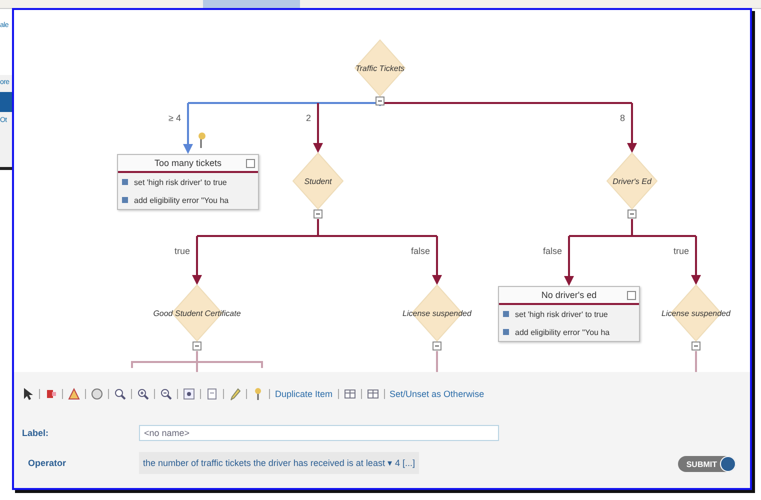 The height and width of the screenshot is (500, 761). What do you see at coordinates (279, 463) in the screenshot?
I see `operator-value: the number of traffic tickets the driver has received is at least ▾ 4 [...]` at bounding box center [279, 463].